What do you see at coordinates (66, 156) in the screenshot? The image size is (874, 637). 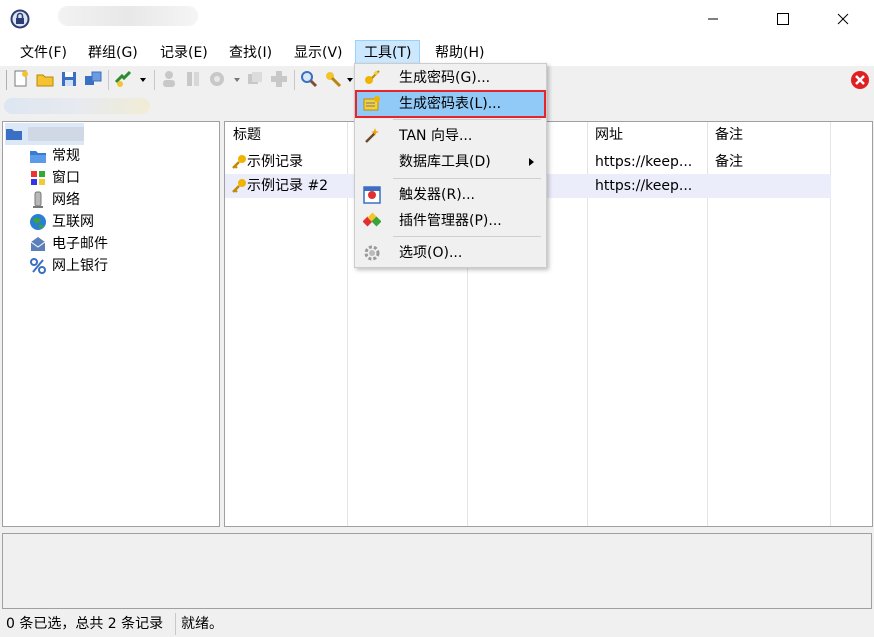 I see `tree-item-label: 常规` at bounding box center [66, 156].